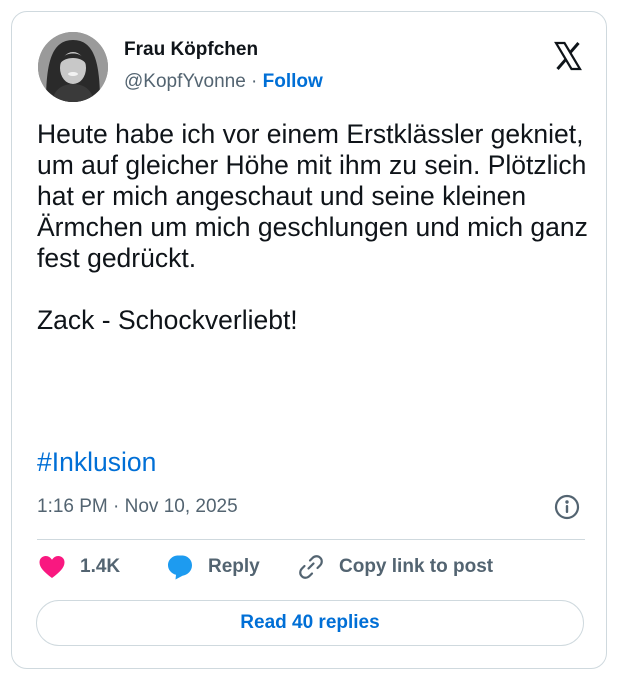 The width and height of the screenshot is (620, 682). Describe the element at coordinates (416, 566) in the screenshot. I see `copy-link-label: Copy link to post` at that location.